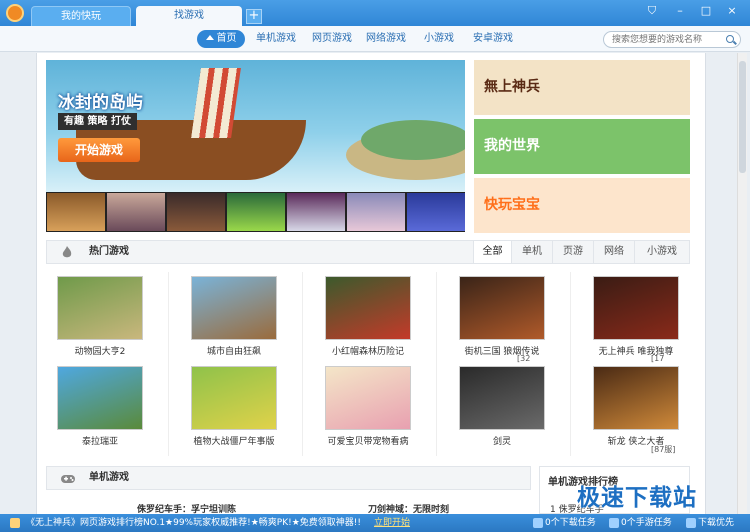 The height and width of the screenshot is (532, 750). What do you see at coordinates (392, 523) in the screenshot?
I see `start-now-link: 立即开始` at bounding box center [392, 523].